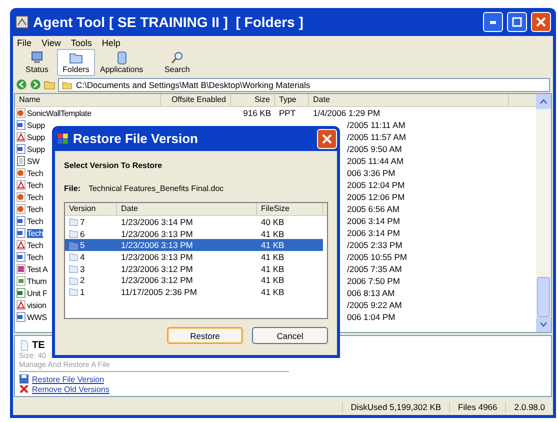 The height and width of the screenshot is (422, 558). What do you see at coordinates (196, 100) in the screenshot?
I see `column-header: Offsite Enabled` at bounding box center [196, 100].